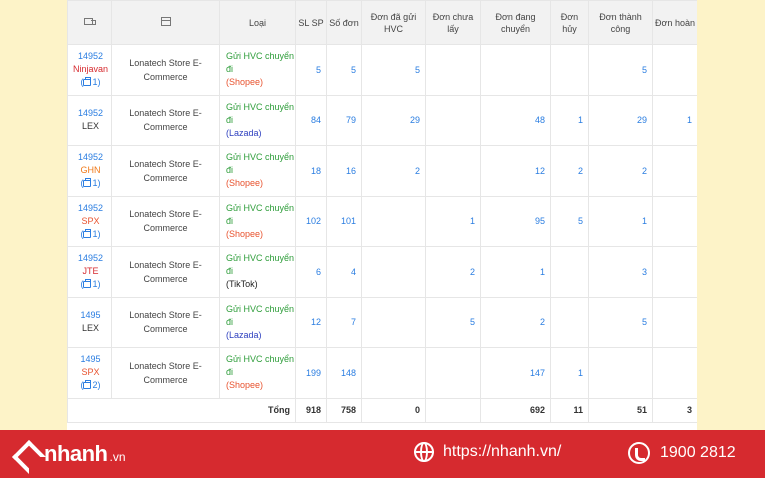 The width and height of the screenshot is (765, 478). I want to click on cell-so-don: 16, so click(344, 171).